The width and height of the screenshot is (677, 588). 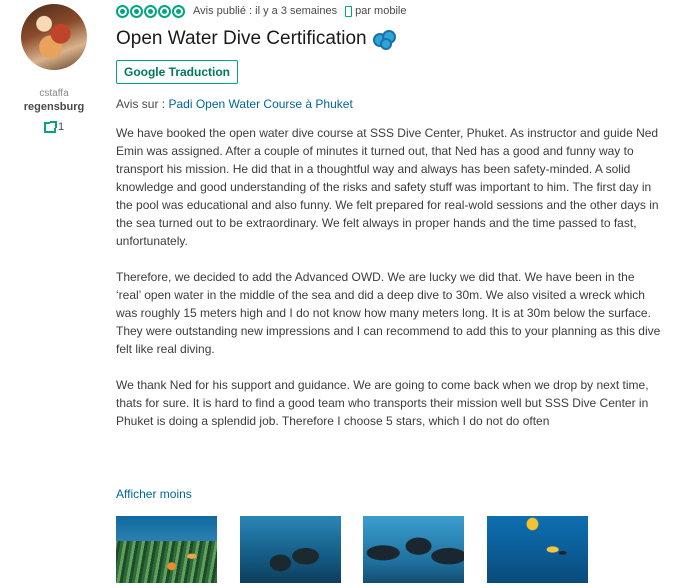 I want to click on dive-badge-icon, so click(x=384, y=40).